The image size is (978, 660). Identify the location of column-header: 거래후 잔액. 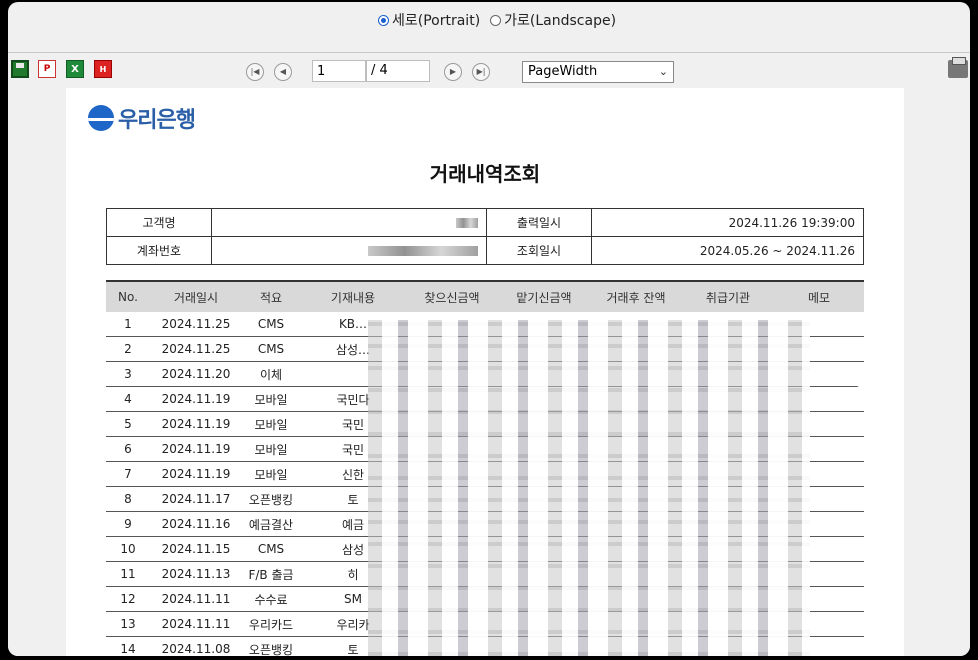
(636, 297).